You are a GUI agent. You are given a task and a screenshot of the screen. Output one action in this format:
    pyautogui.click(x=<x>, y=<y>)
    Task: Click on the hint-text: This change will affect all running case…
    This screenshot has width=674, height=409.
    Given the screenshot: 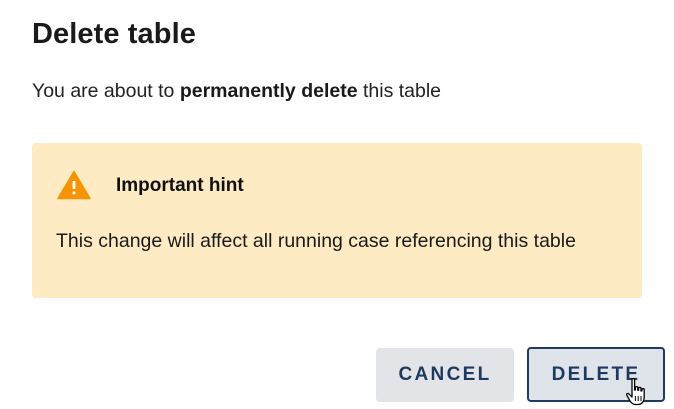 What is the action you would take?
    pyautogui.click(x=316, y=241)
    